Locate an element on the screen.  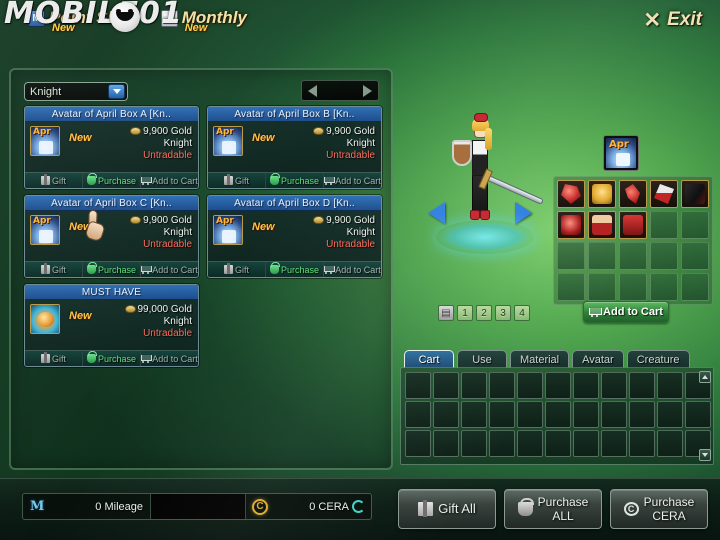
tab-use: Use is located at coordinates (482, 359).